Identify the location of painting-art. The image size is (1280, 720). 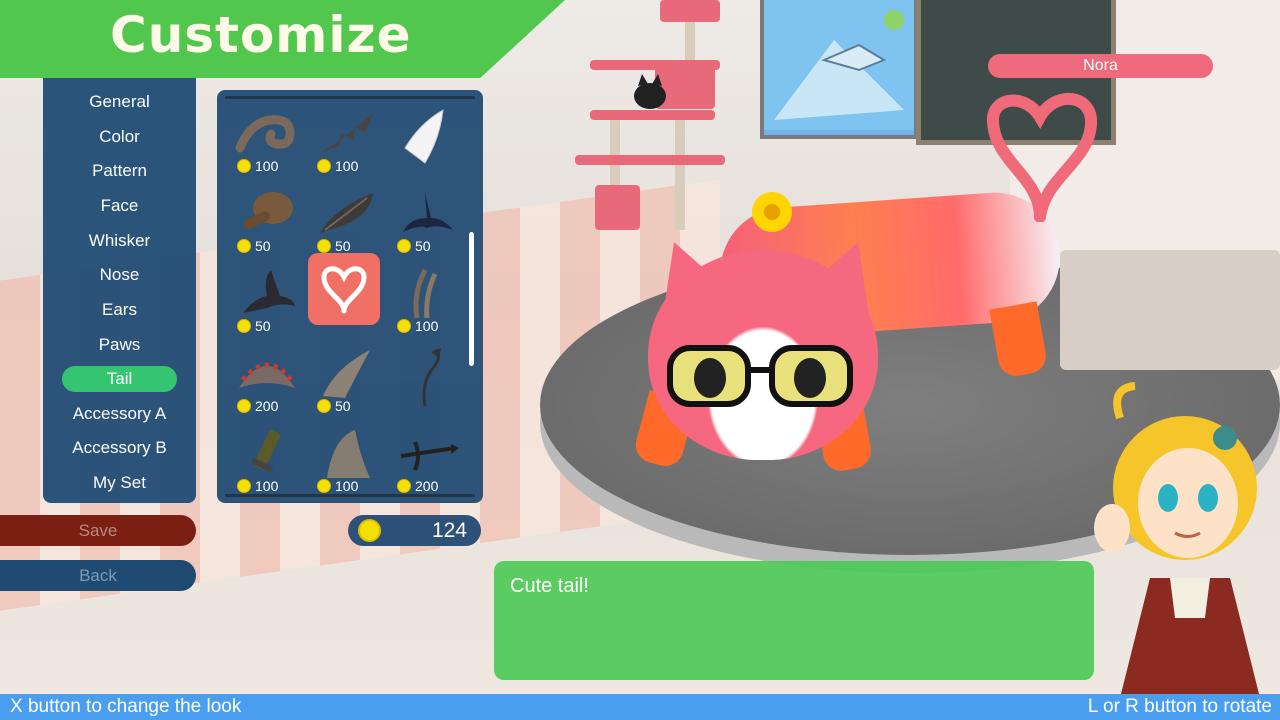
(839, 65).